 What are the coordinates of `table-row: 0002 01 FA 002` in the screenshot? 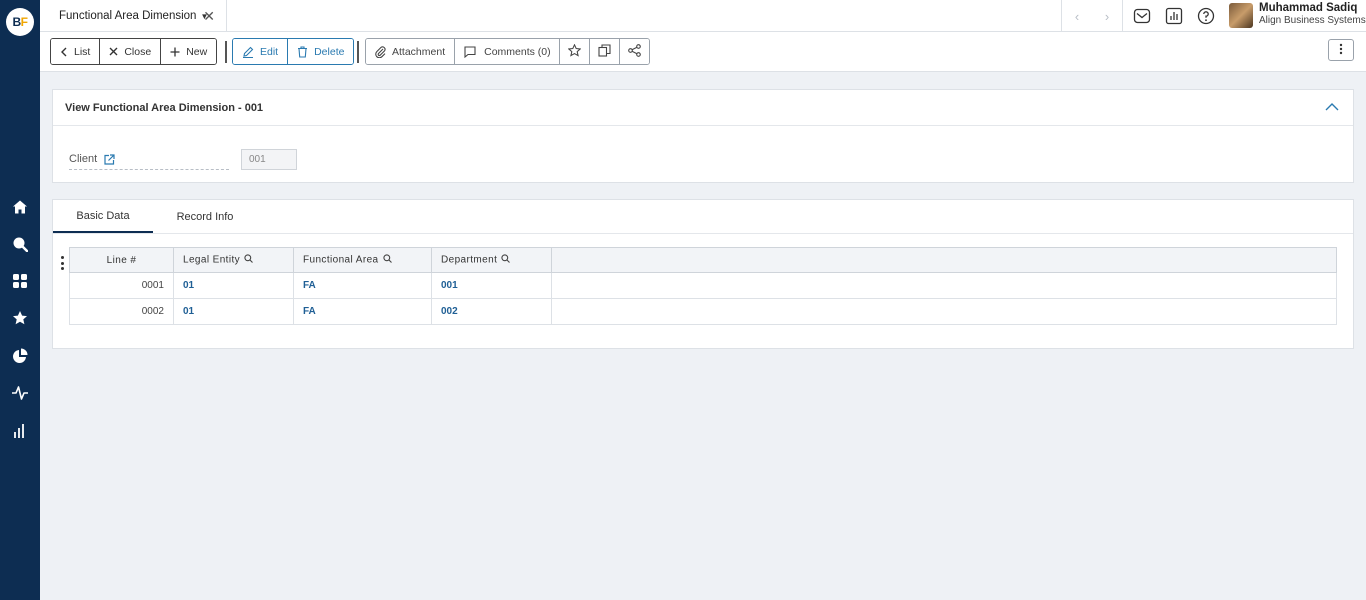 It's located at (703, 311).